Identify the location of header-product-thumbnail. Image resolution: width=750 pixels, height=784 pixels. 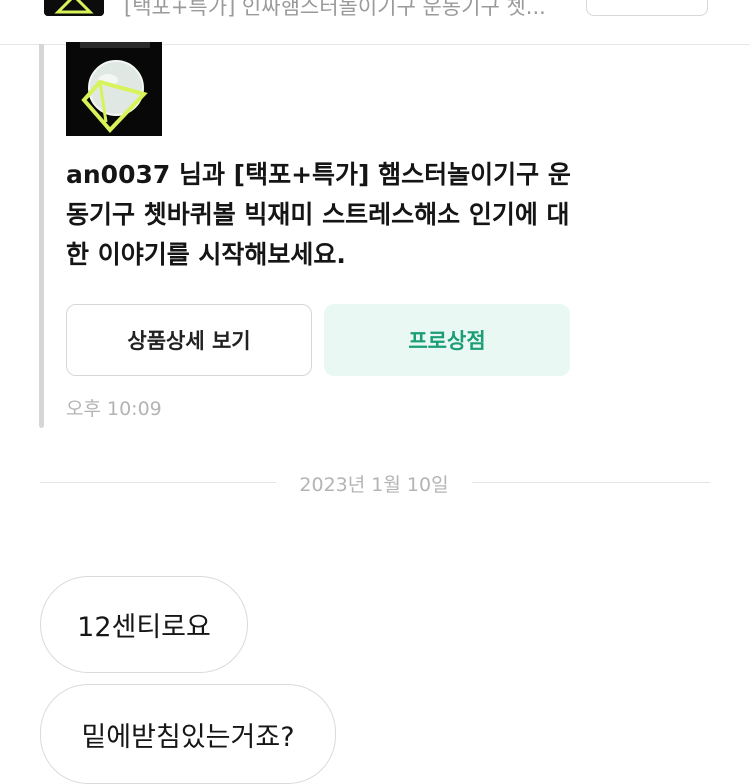
(74, 8).